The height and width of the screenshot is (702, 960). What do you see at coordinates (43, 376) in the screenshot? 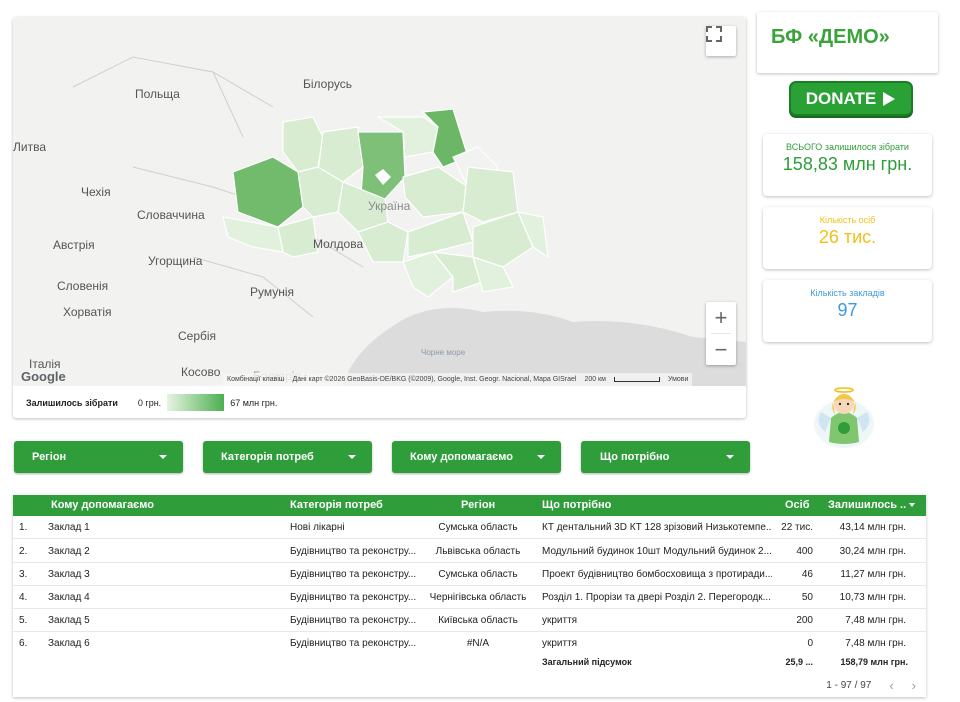
I see `google-logo: Google` at bounding box center [43, 376].